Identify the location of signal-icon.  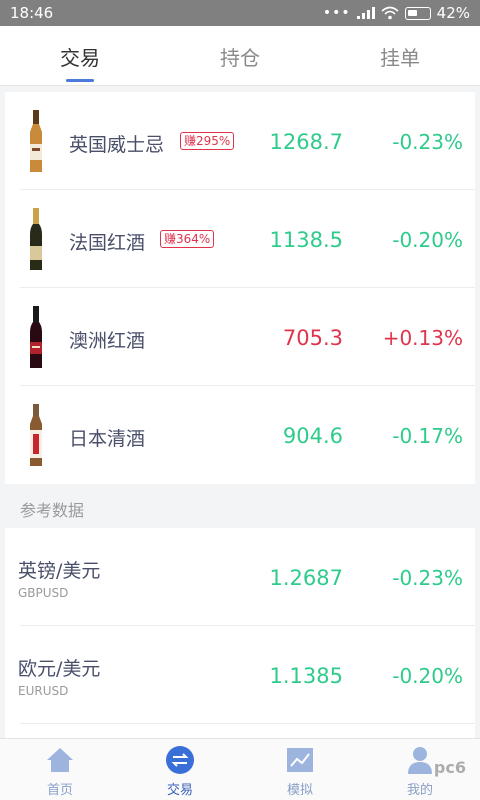
(365, 13).